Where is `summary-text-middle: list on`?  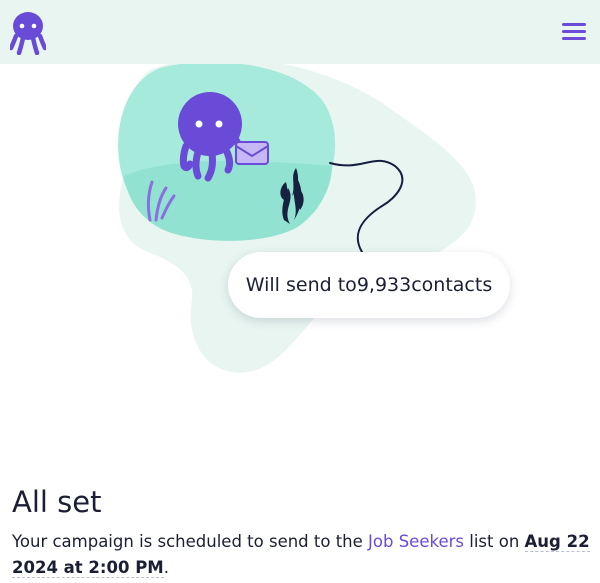
summary-text-middle: list on is located at coordinates (494, 541).